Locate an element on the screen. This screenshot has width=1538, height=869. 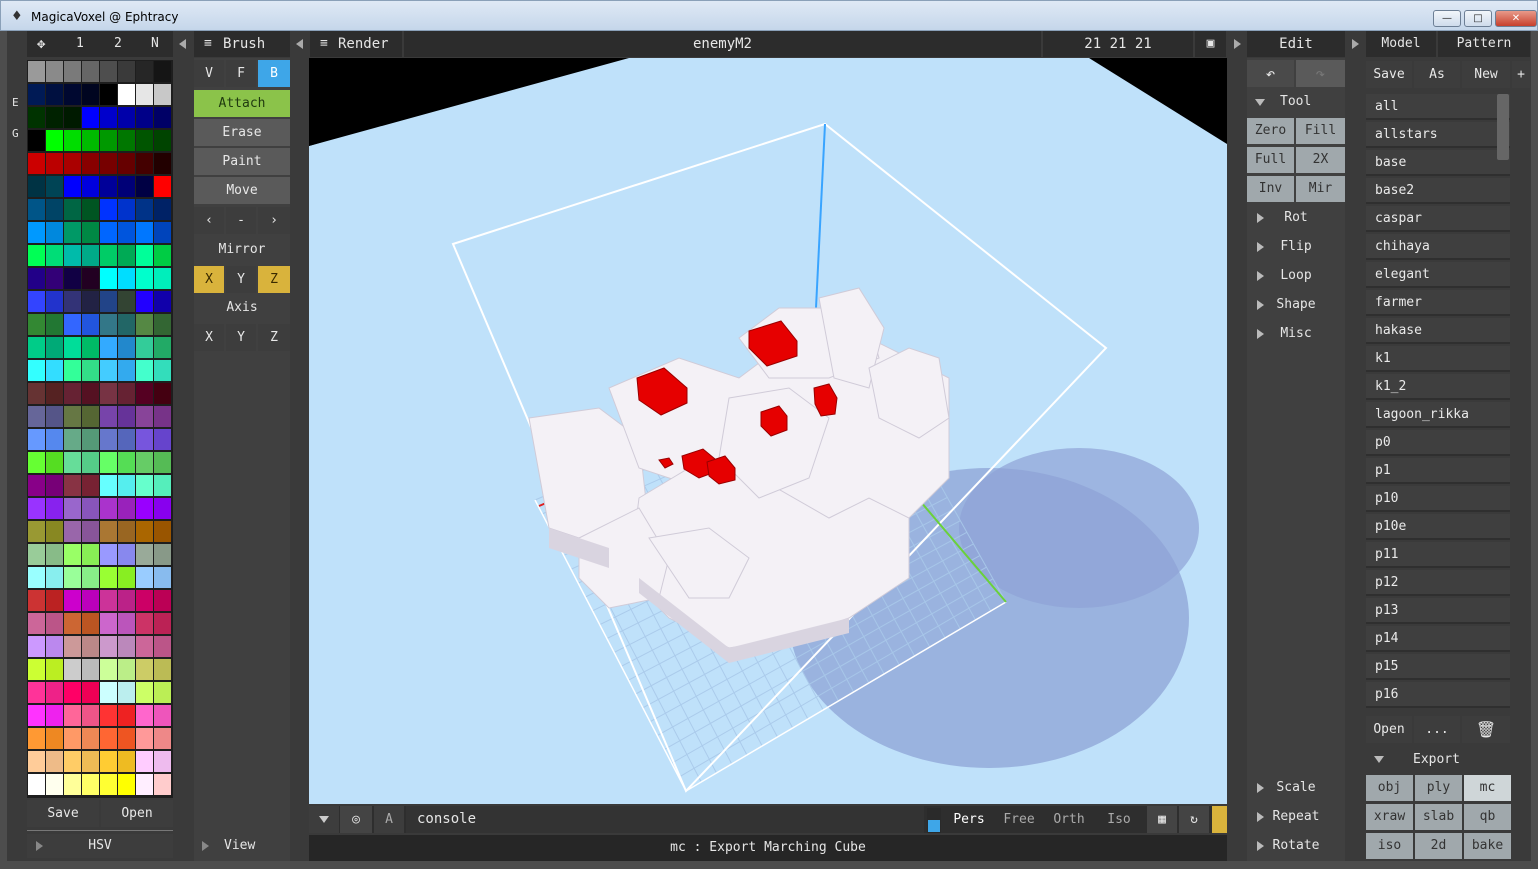
reset-button: - is located at coordinates (241, 220).